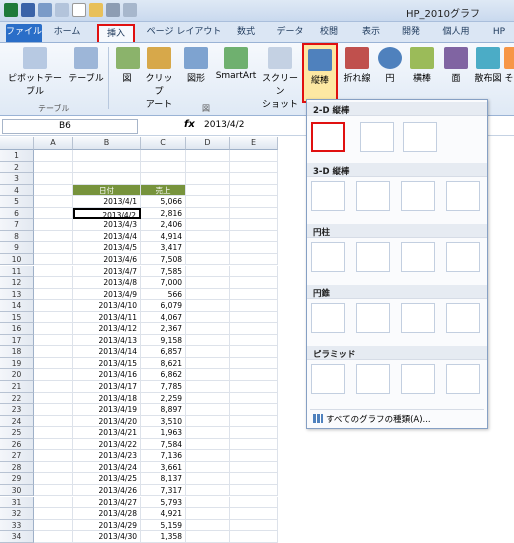 This screenshot has height=543, width=514. I want to click on cell: 2013/4/25, so click(107, 479).